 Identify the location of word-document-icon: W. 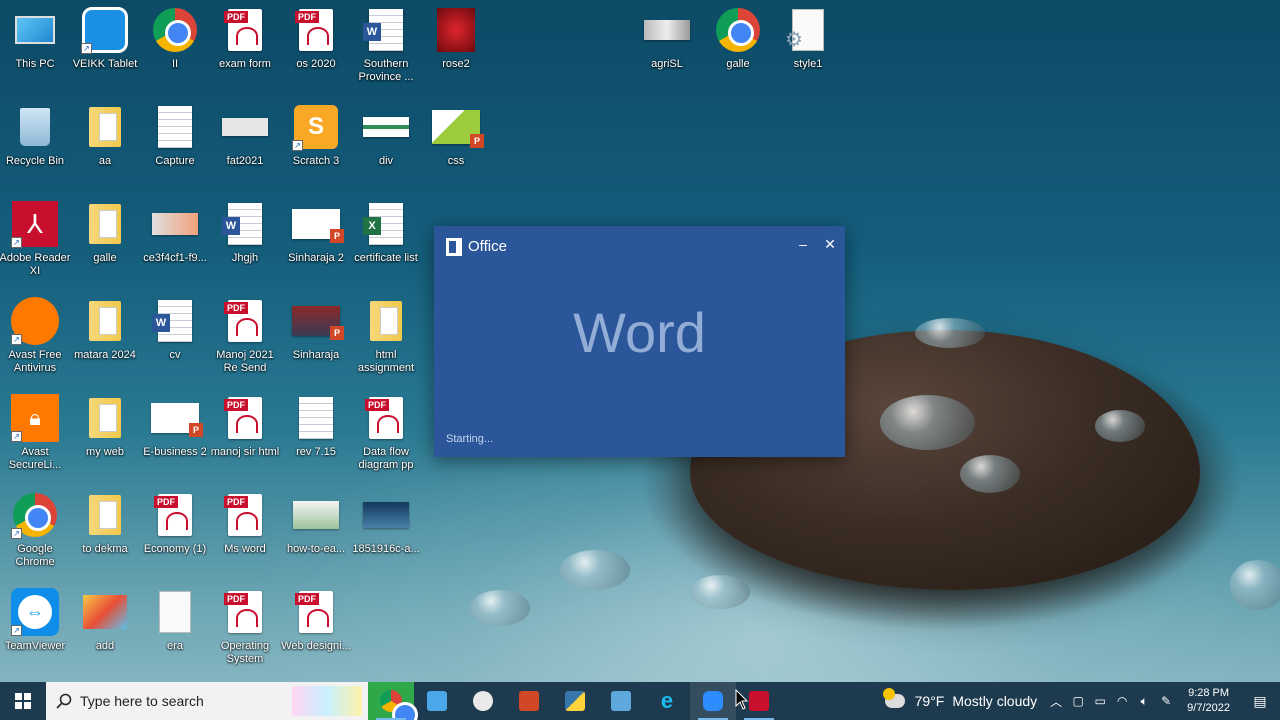
(386, 30).